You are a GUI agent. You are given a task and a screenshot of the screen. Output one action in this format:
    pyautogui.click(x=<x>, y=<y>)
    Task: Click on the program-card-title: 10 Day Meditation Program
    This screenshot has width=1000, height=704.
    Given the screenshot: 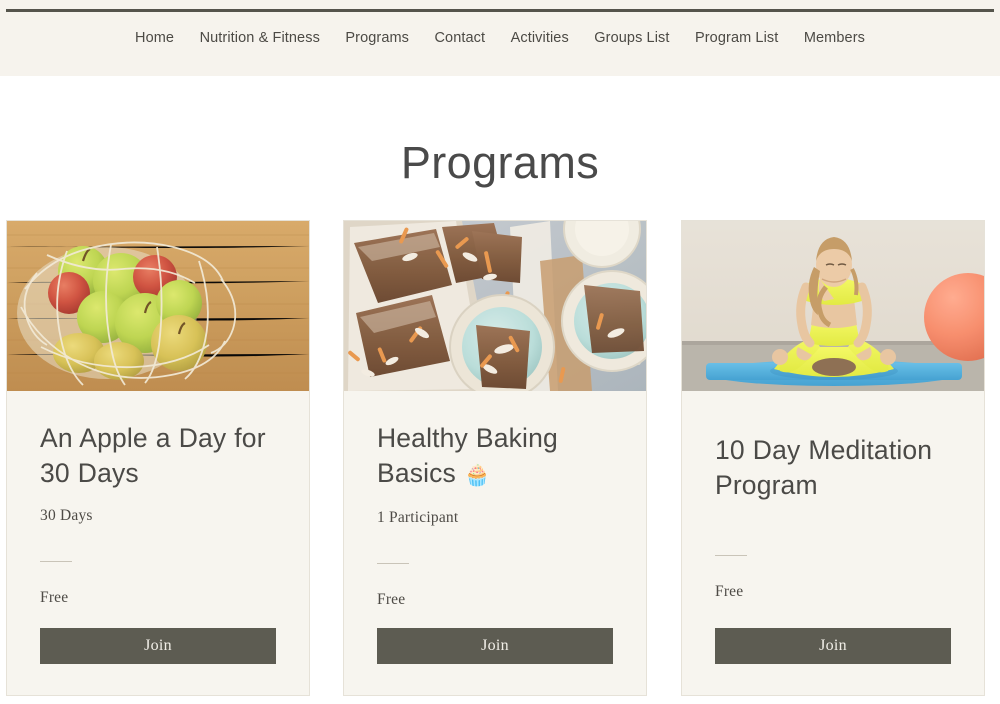 What is the action you would take?
    pyautogui.click(x=833, y=447)
    